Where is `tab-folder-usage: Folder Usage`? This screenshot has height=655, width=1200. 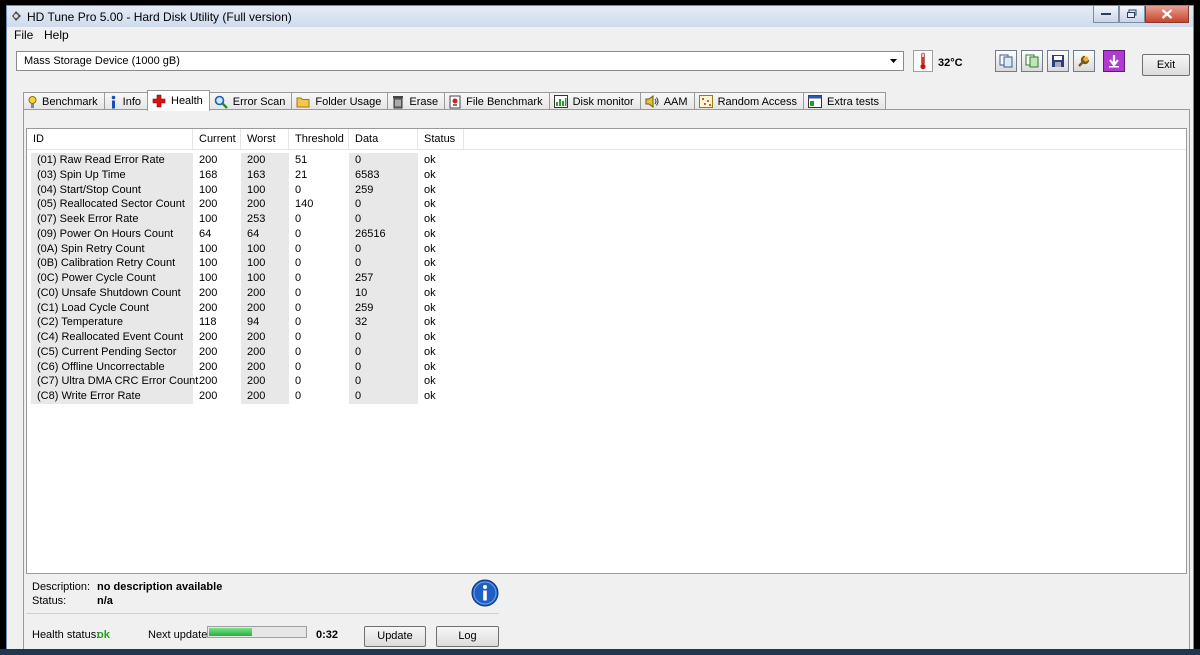 tab-folder-usage: Folder Usage is located at coordinates (340, 101).